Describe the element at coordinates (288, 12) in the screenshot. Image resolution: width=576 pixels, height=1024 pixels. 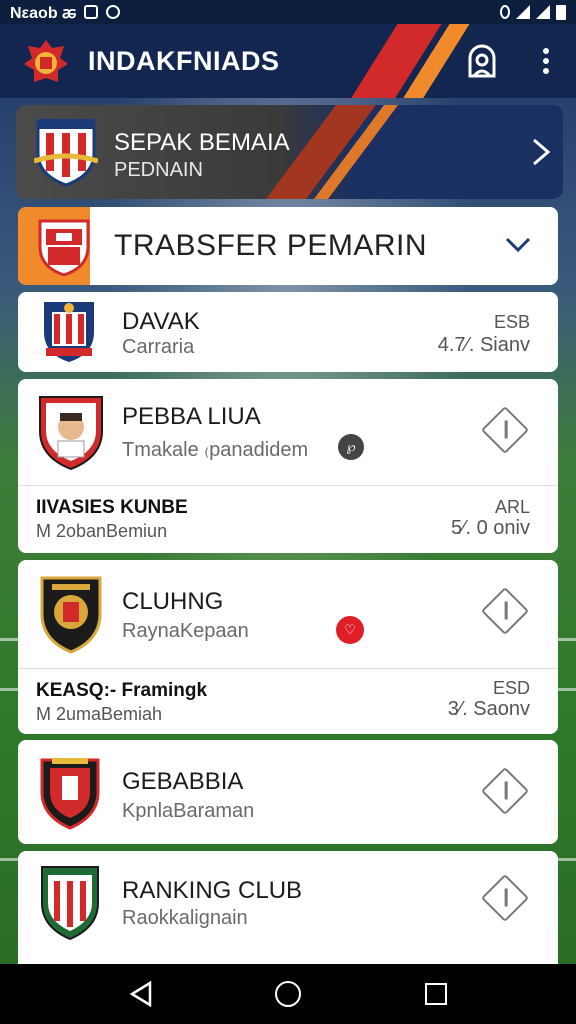
I see `status-bar: Nεaob ꬱ` at that location.